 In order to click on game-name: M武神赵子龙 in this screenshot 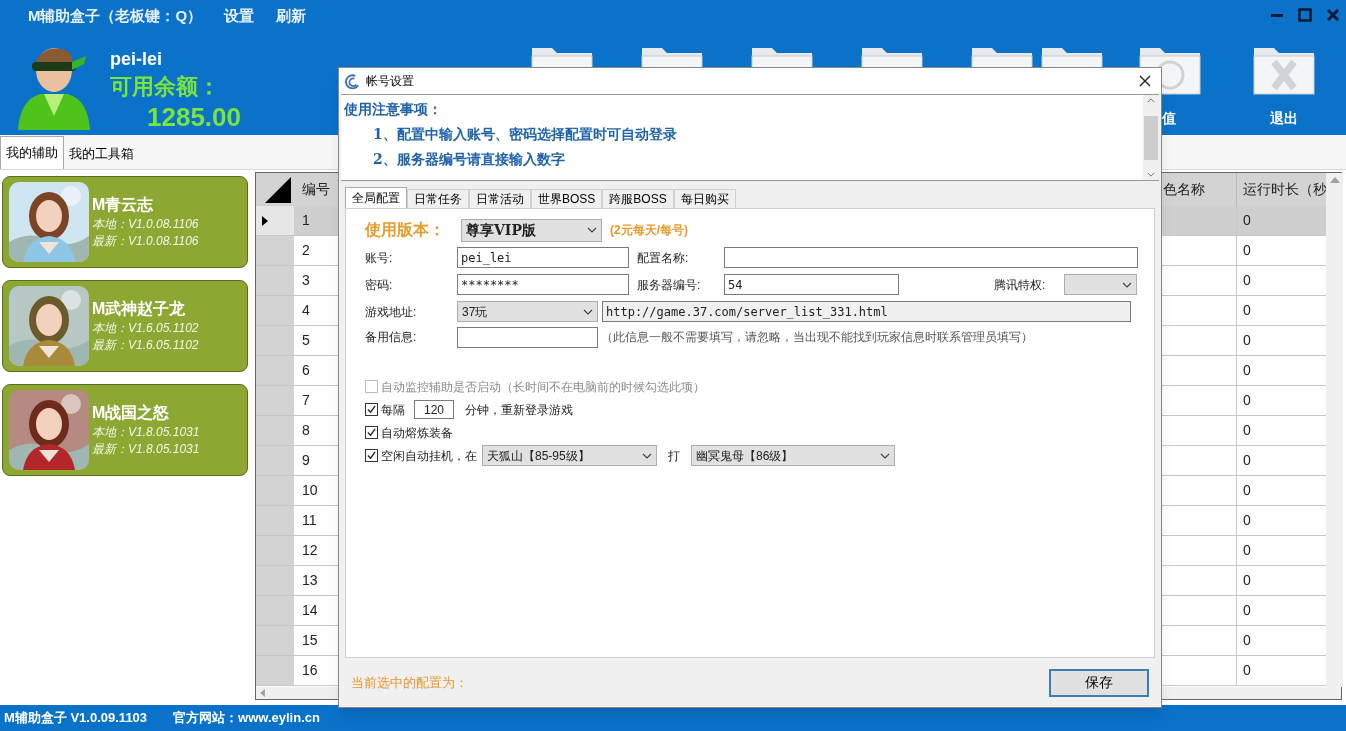, I will do `click(139, 309)`.